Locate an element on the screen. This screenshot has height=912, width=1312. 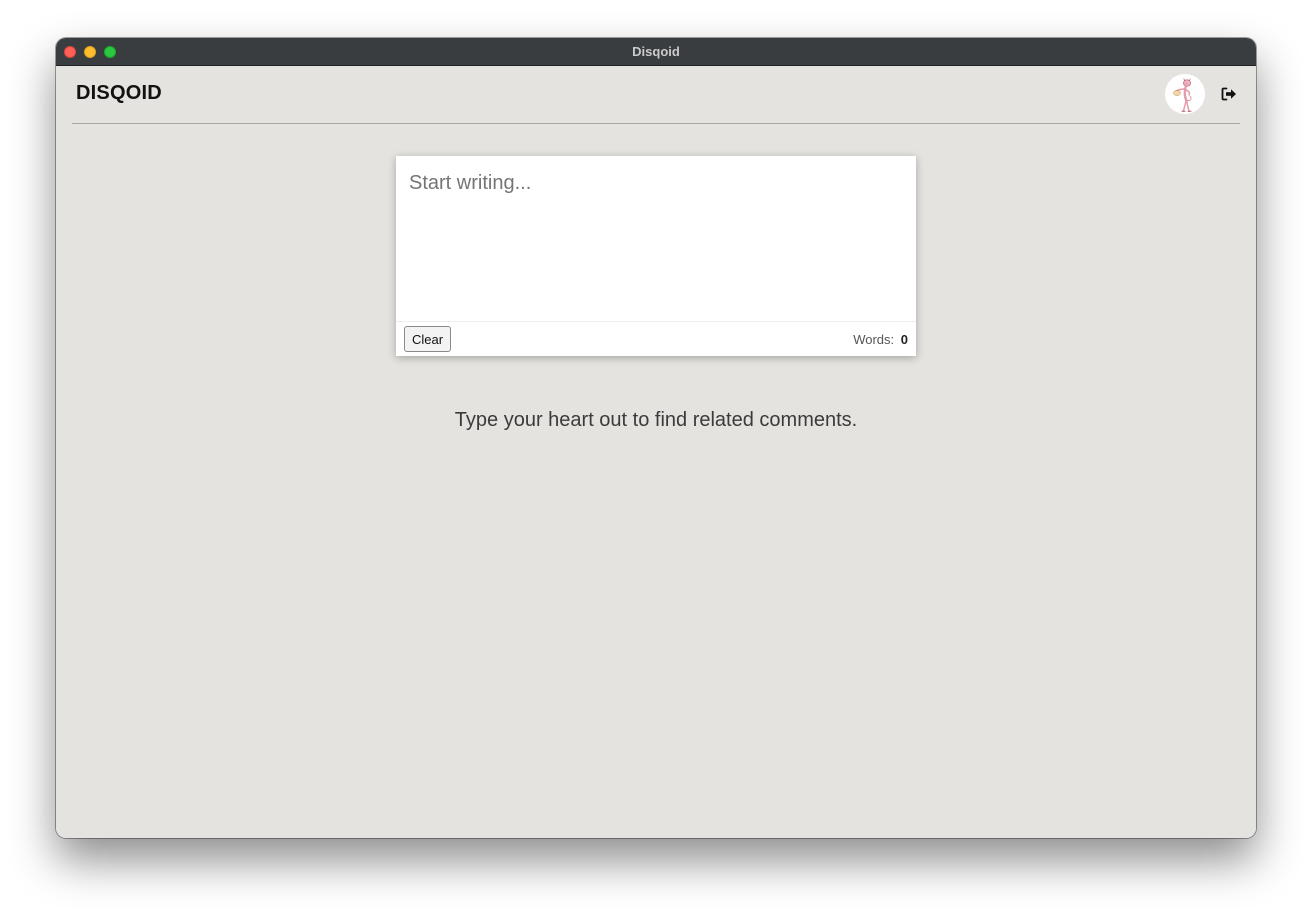
word-count-label: Words: is located at coordinates (874, 339).